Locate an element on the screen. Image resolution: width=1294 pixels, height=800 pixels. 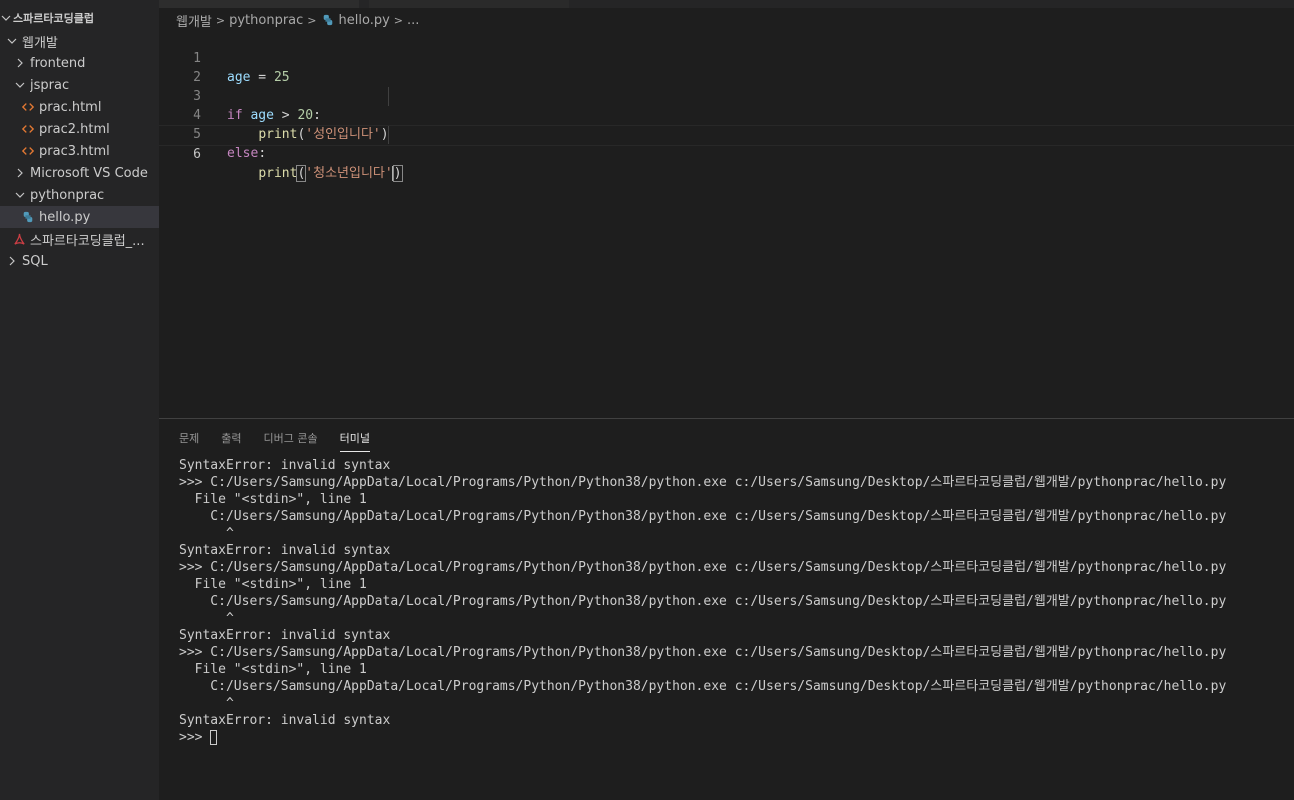
tree-file-prac3-html: prac3.html is located at coordinates (79, 151).